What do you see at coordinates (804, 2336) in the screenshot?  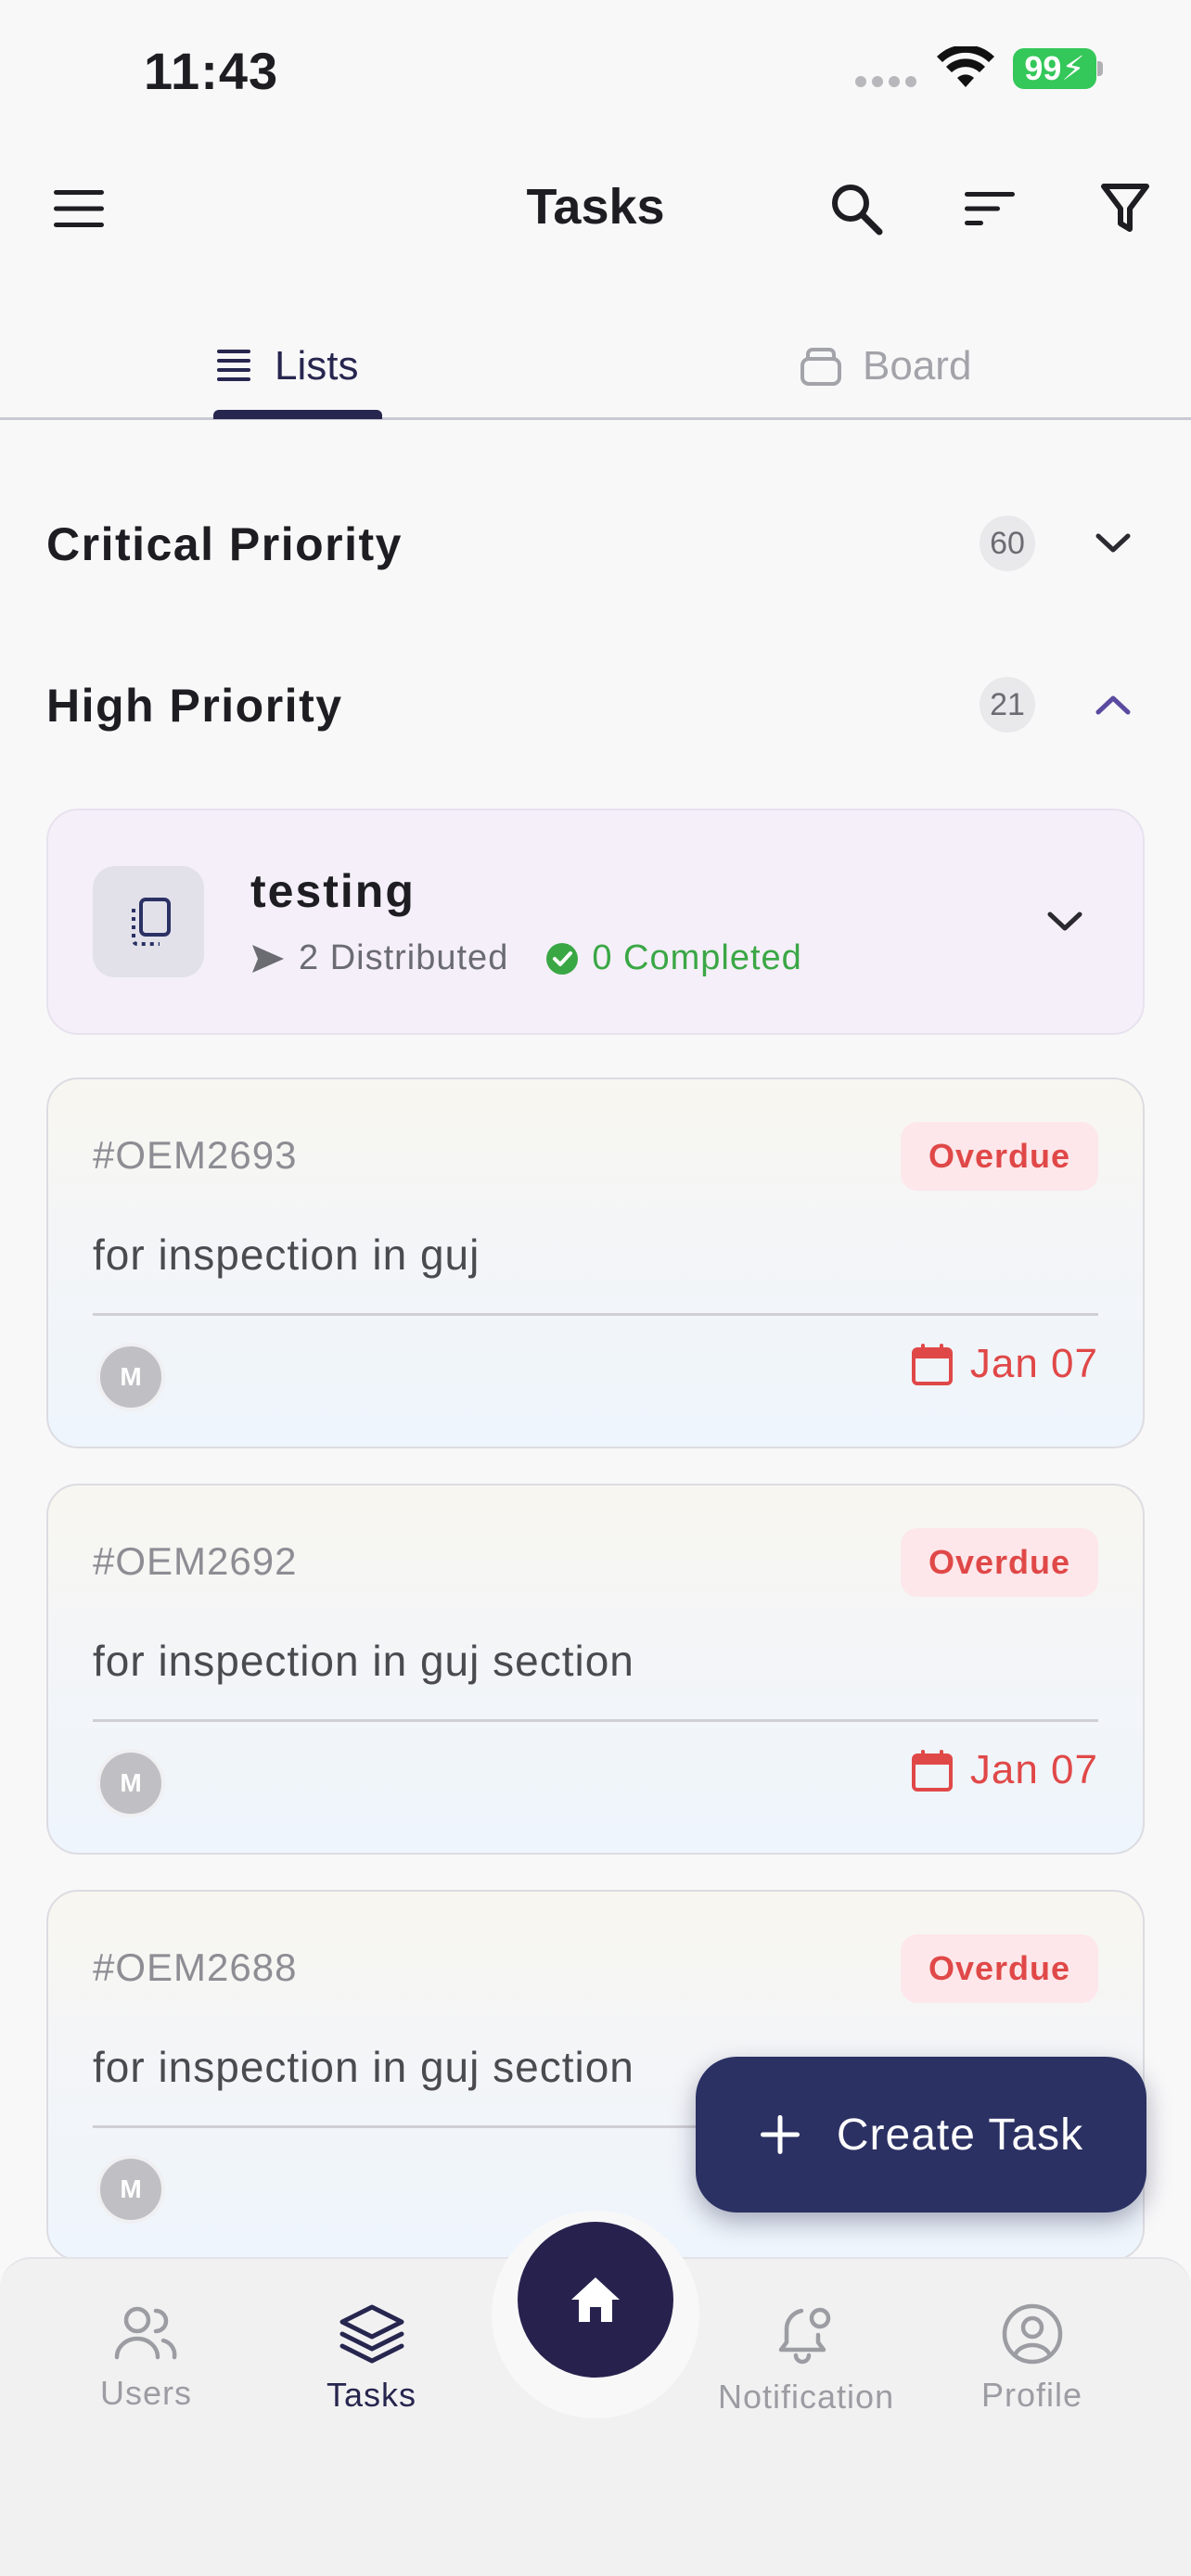 I see `bell-icon` at bounding box center [804, 2336].